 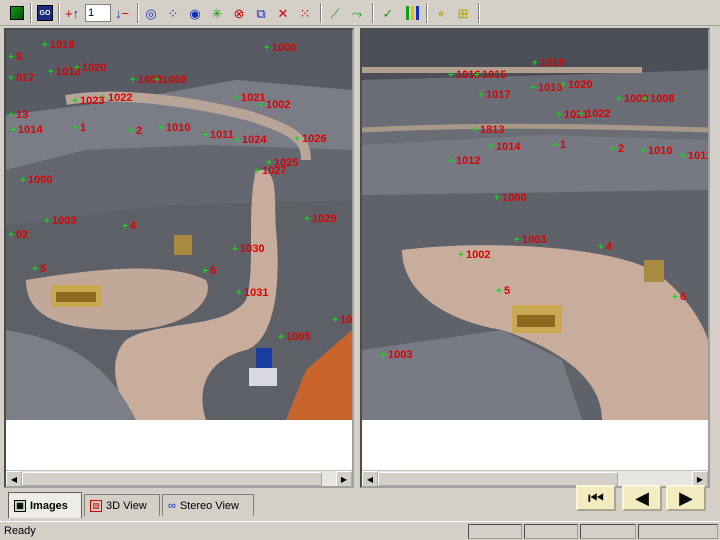 What do you see at coordinates (239, 13) in the screenshot?
I see `no-point-icon: ⊗` at bounding box center [239, 13].